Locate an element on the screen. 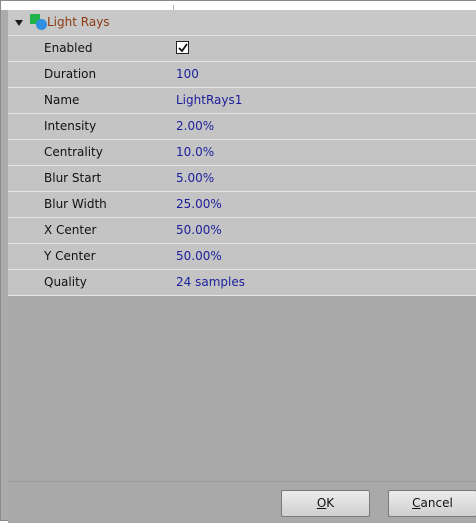 This screenshot has height=523, width=476. property-row-centrality: Centrality 10.0% is located at coordinates (242, 153).